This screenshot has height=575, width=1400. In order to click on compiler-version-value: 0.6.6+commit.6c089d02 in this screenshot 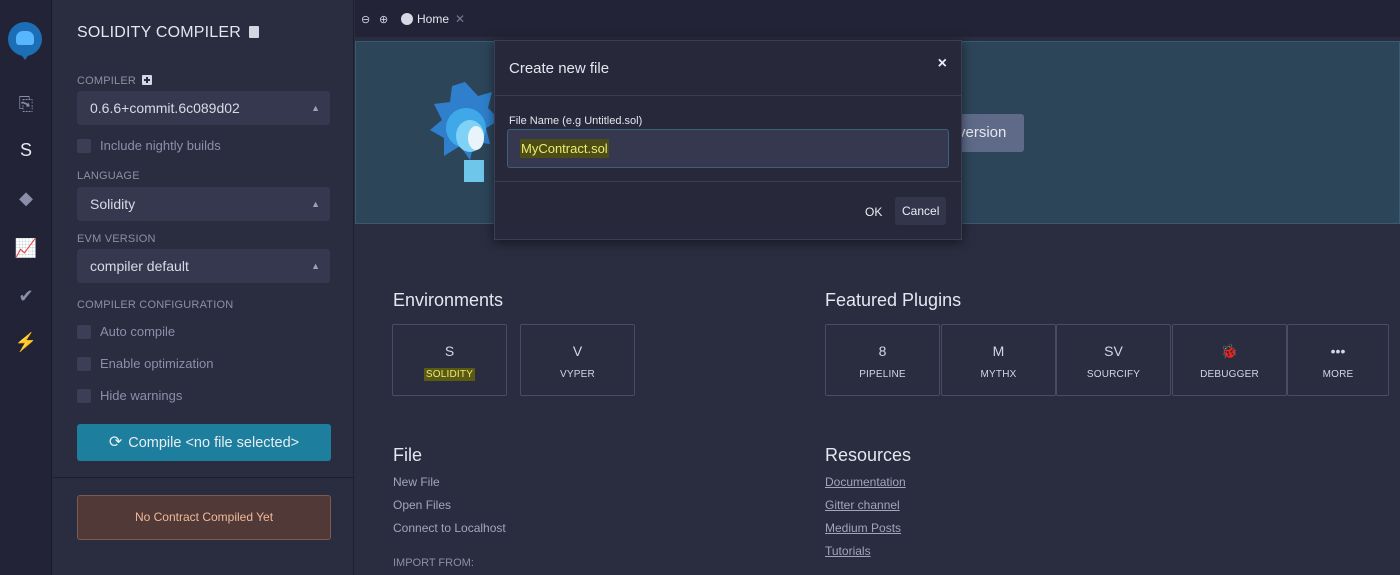, I will do `click(165, 108)`.